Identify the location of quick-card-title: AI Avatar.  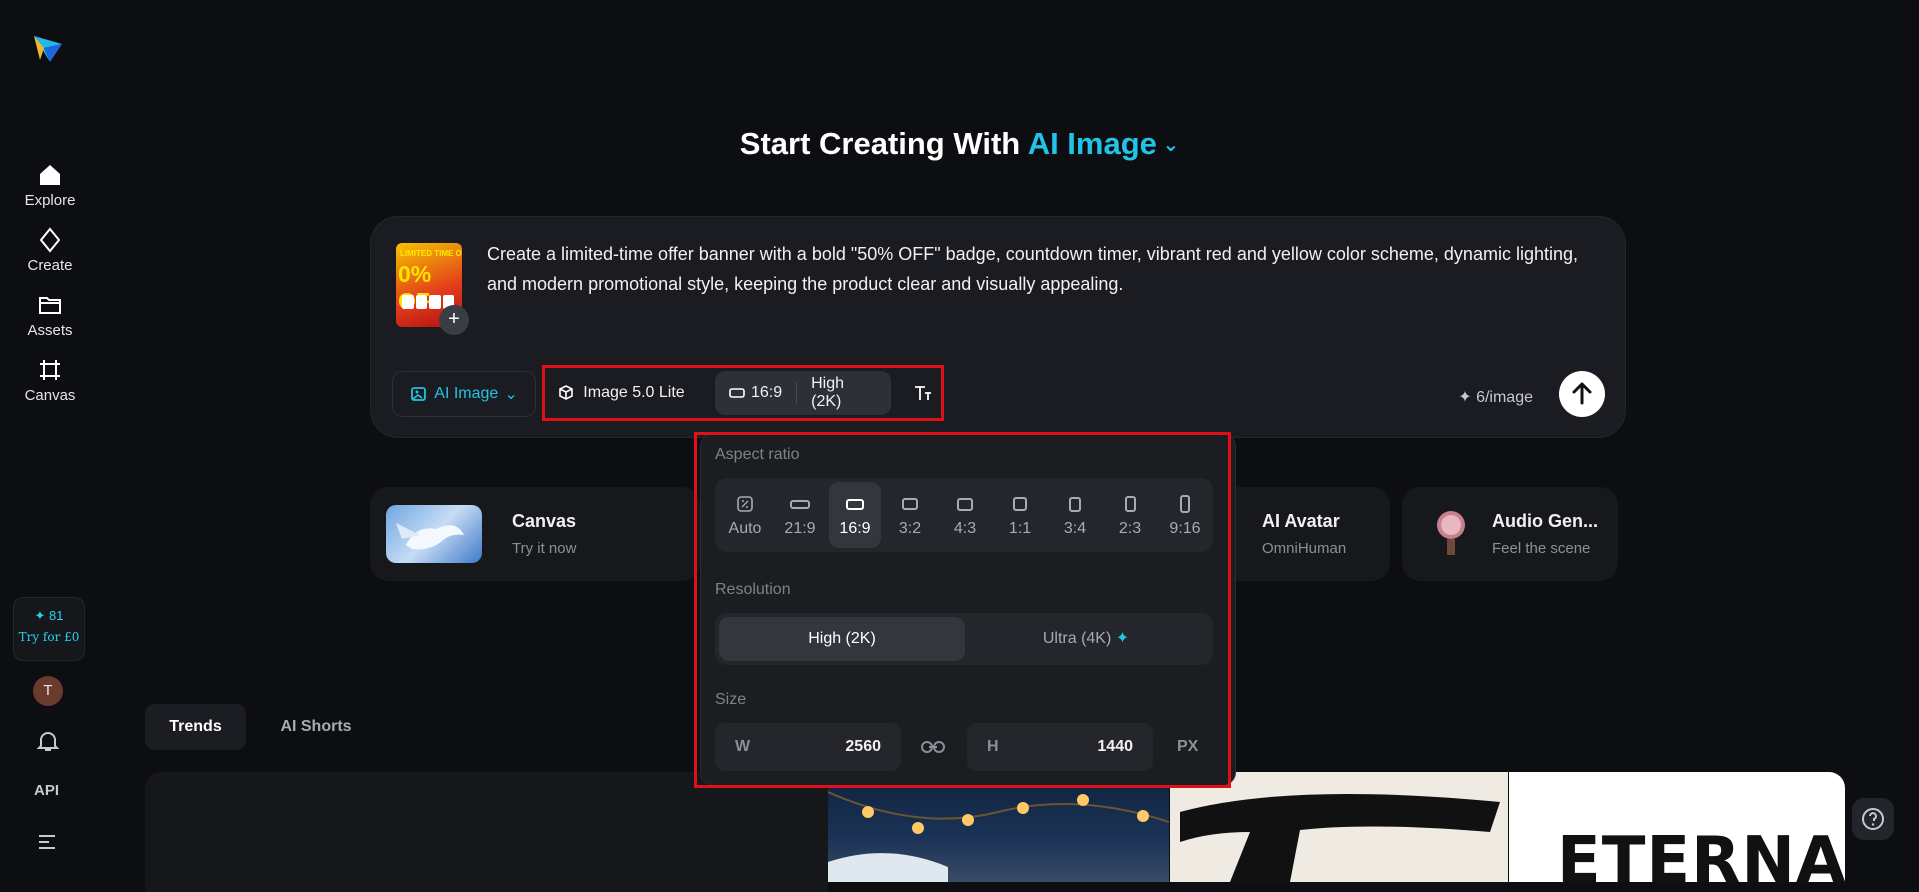
(1301, 521).